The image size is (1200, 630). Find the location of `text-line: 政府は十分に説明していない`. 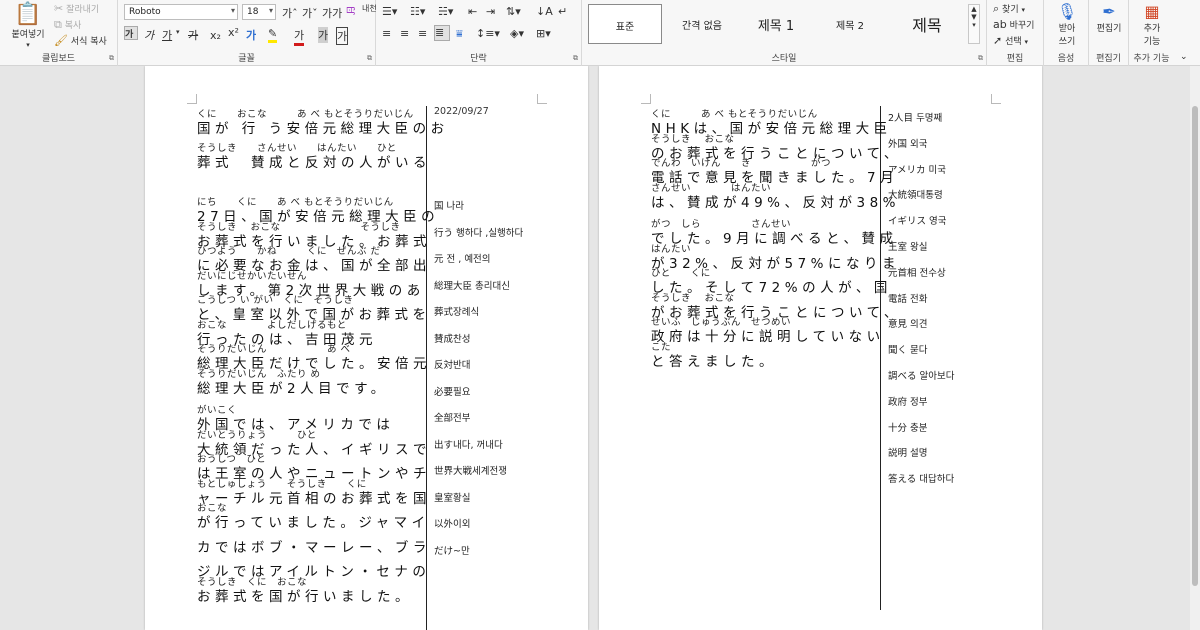

text-line: 政府は十分に説明していない is located at coordinates (768, 335).